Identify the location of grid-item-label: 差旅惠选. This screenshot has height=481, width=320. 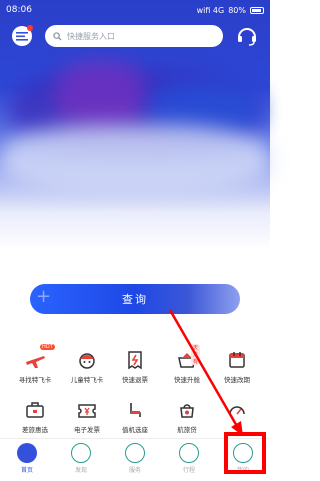
(35, 430).